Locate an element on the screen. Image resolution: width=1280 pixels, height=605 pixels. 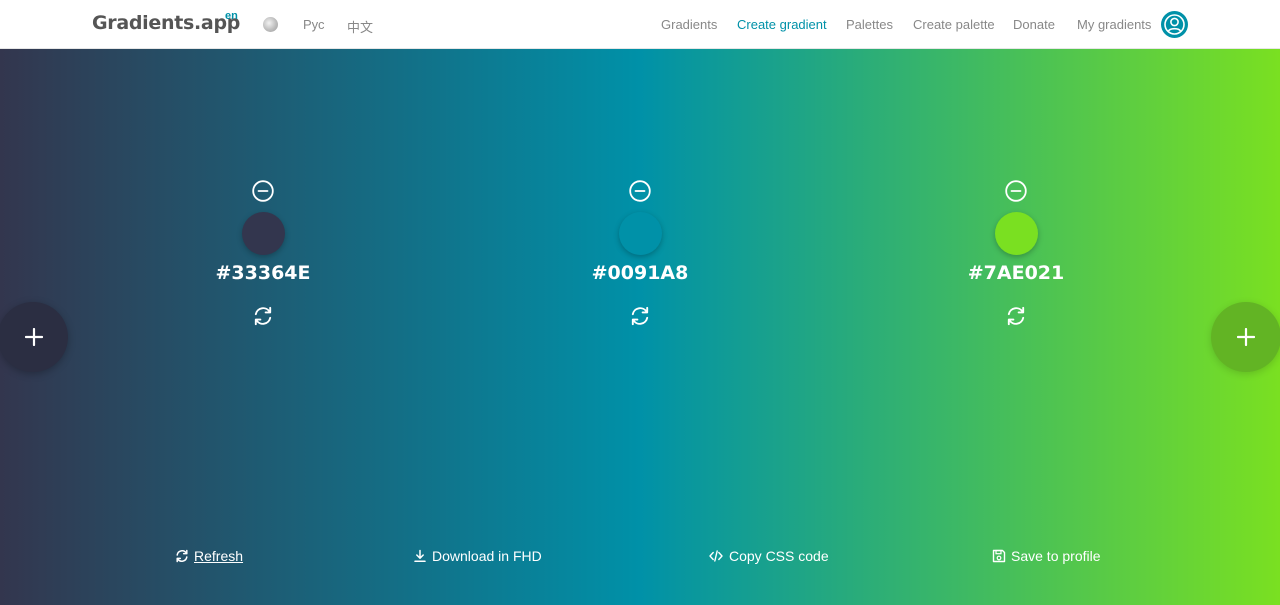
color-stop: #7AE021 is located at coordinates (1016, 199).